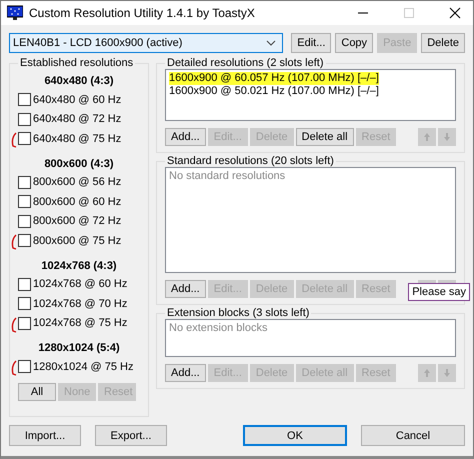 This screenshot has width=474, height=459. Describe the element at coordinates (295, 435) in the screenshot. I see `dialog-button: OK` at that location.